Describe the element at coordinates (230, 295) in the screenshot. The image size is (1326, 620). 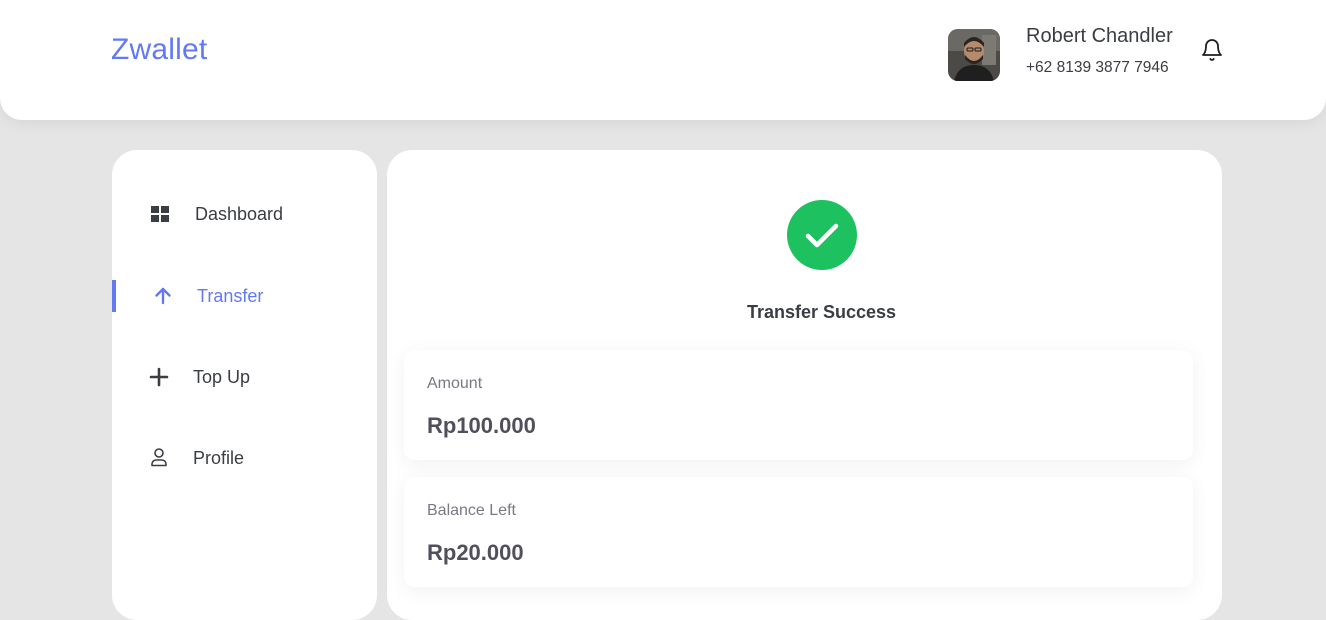
I see `sidebar-item-label: Transfer` at that location.